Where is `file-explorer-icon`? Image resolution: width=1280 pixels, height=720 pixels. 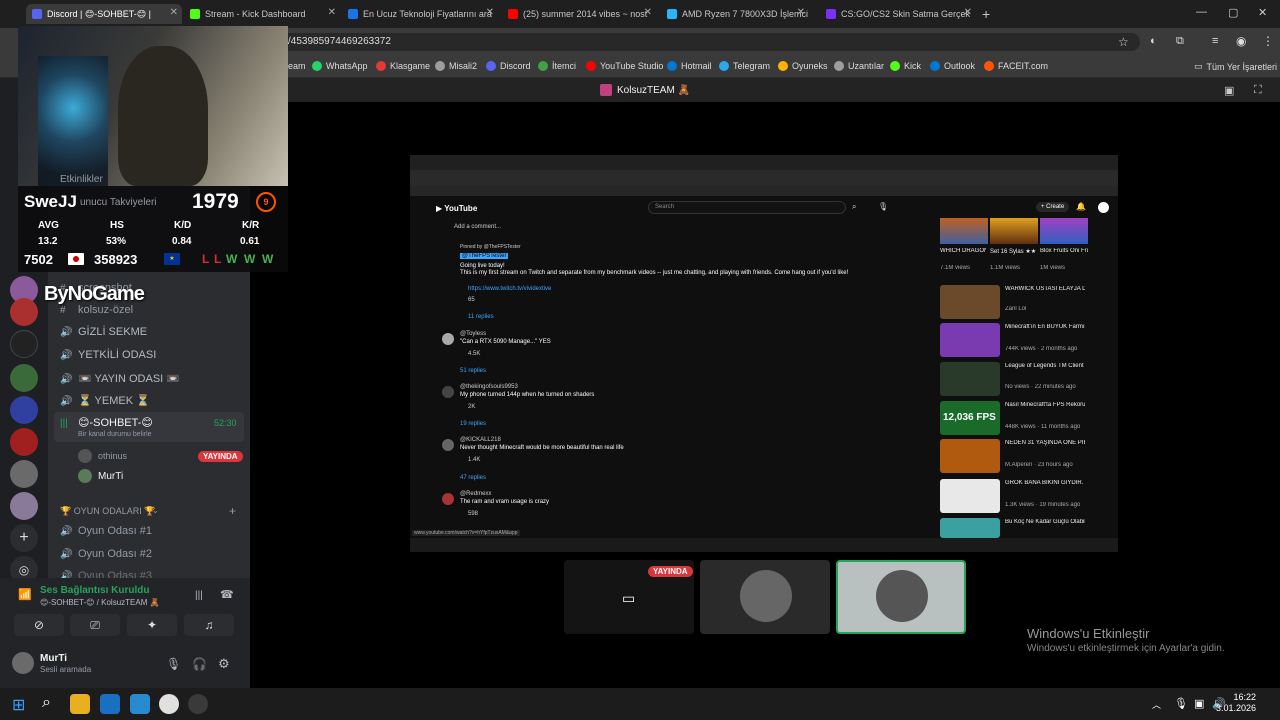
file-explorer-icon is located at coordinates (80, 704).